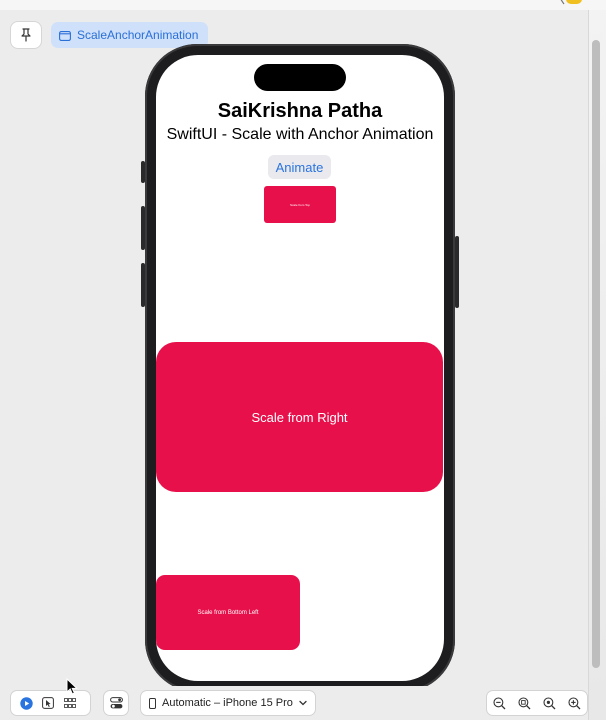 This screenshot has width=606, height=720. I want to click on scale-from-right-label: Scale from Right, so click(299, 417).